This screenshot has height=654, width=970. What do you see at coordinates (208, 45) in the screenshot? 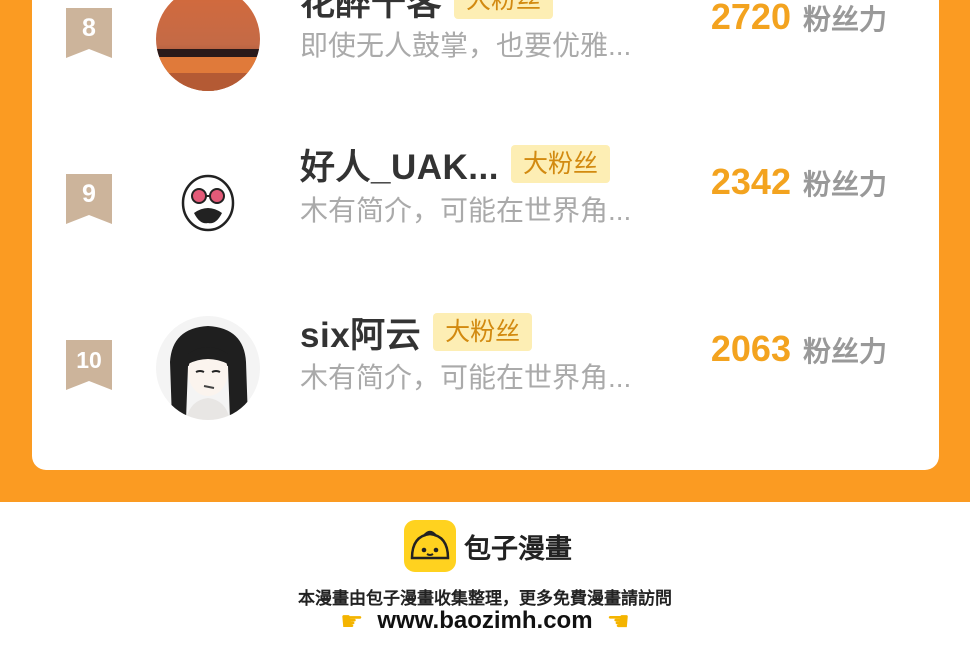
I see `sunset-photo-avatar` at bounding box center [208, 45].